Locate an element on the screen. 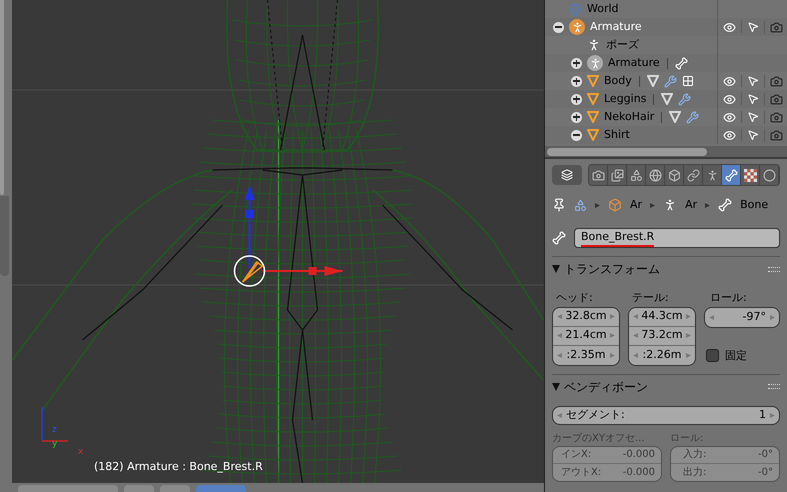 The height and width of the screenshot is (492, 787). mesh-data-icon is located at coordinates (652, 81).